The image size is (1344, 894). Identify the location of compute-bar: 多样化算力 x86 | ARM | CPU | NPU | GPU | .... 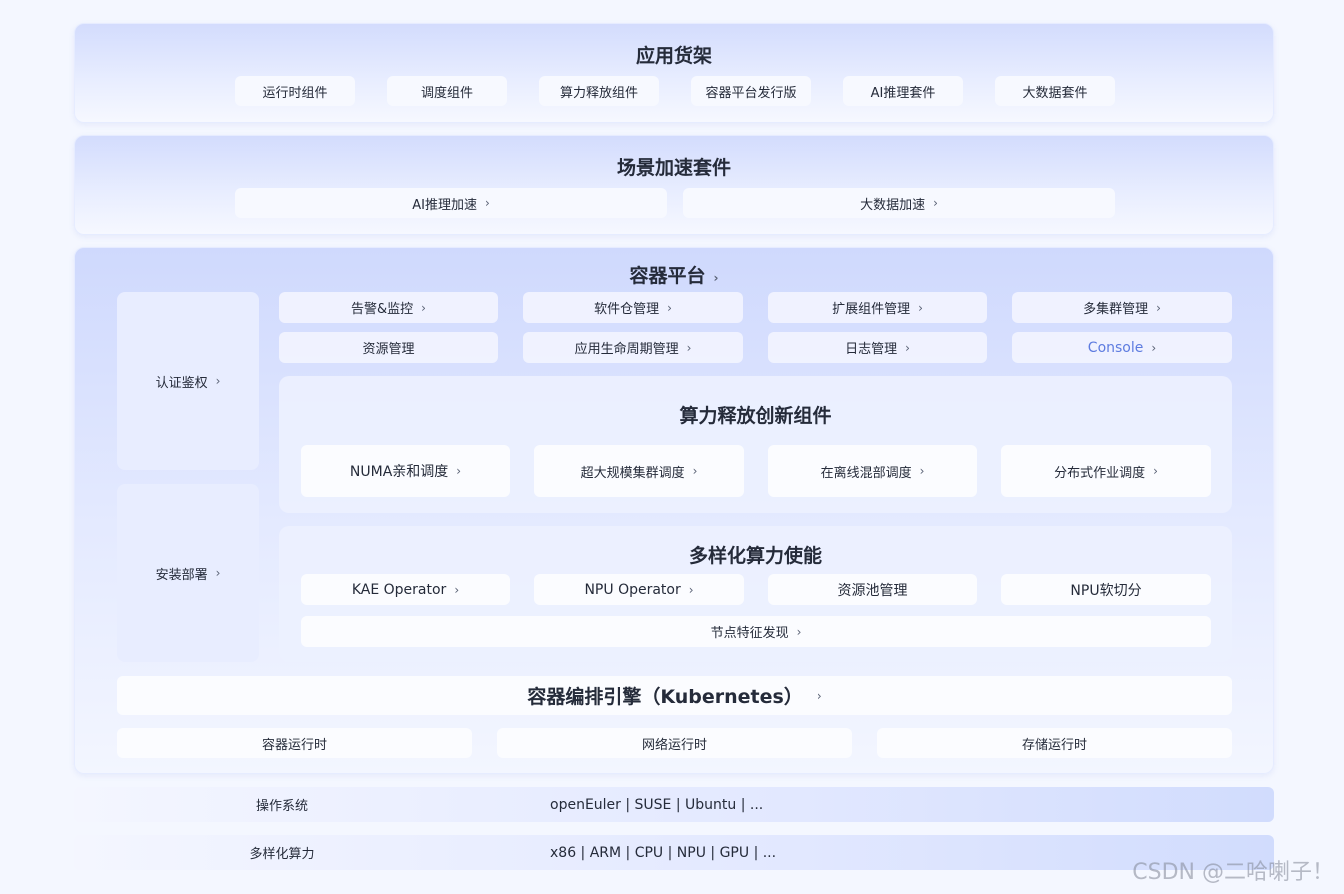
(674, 852).